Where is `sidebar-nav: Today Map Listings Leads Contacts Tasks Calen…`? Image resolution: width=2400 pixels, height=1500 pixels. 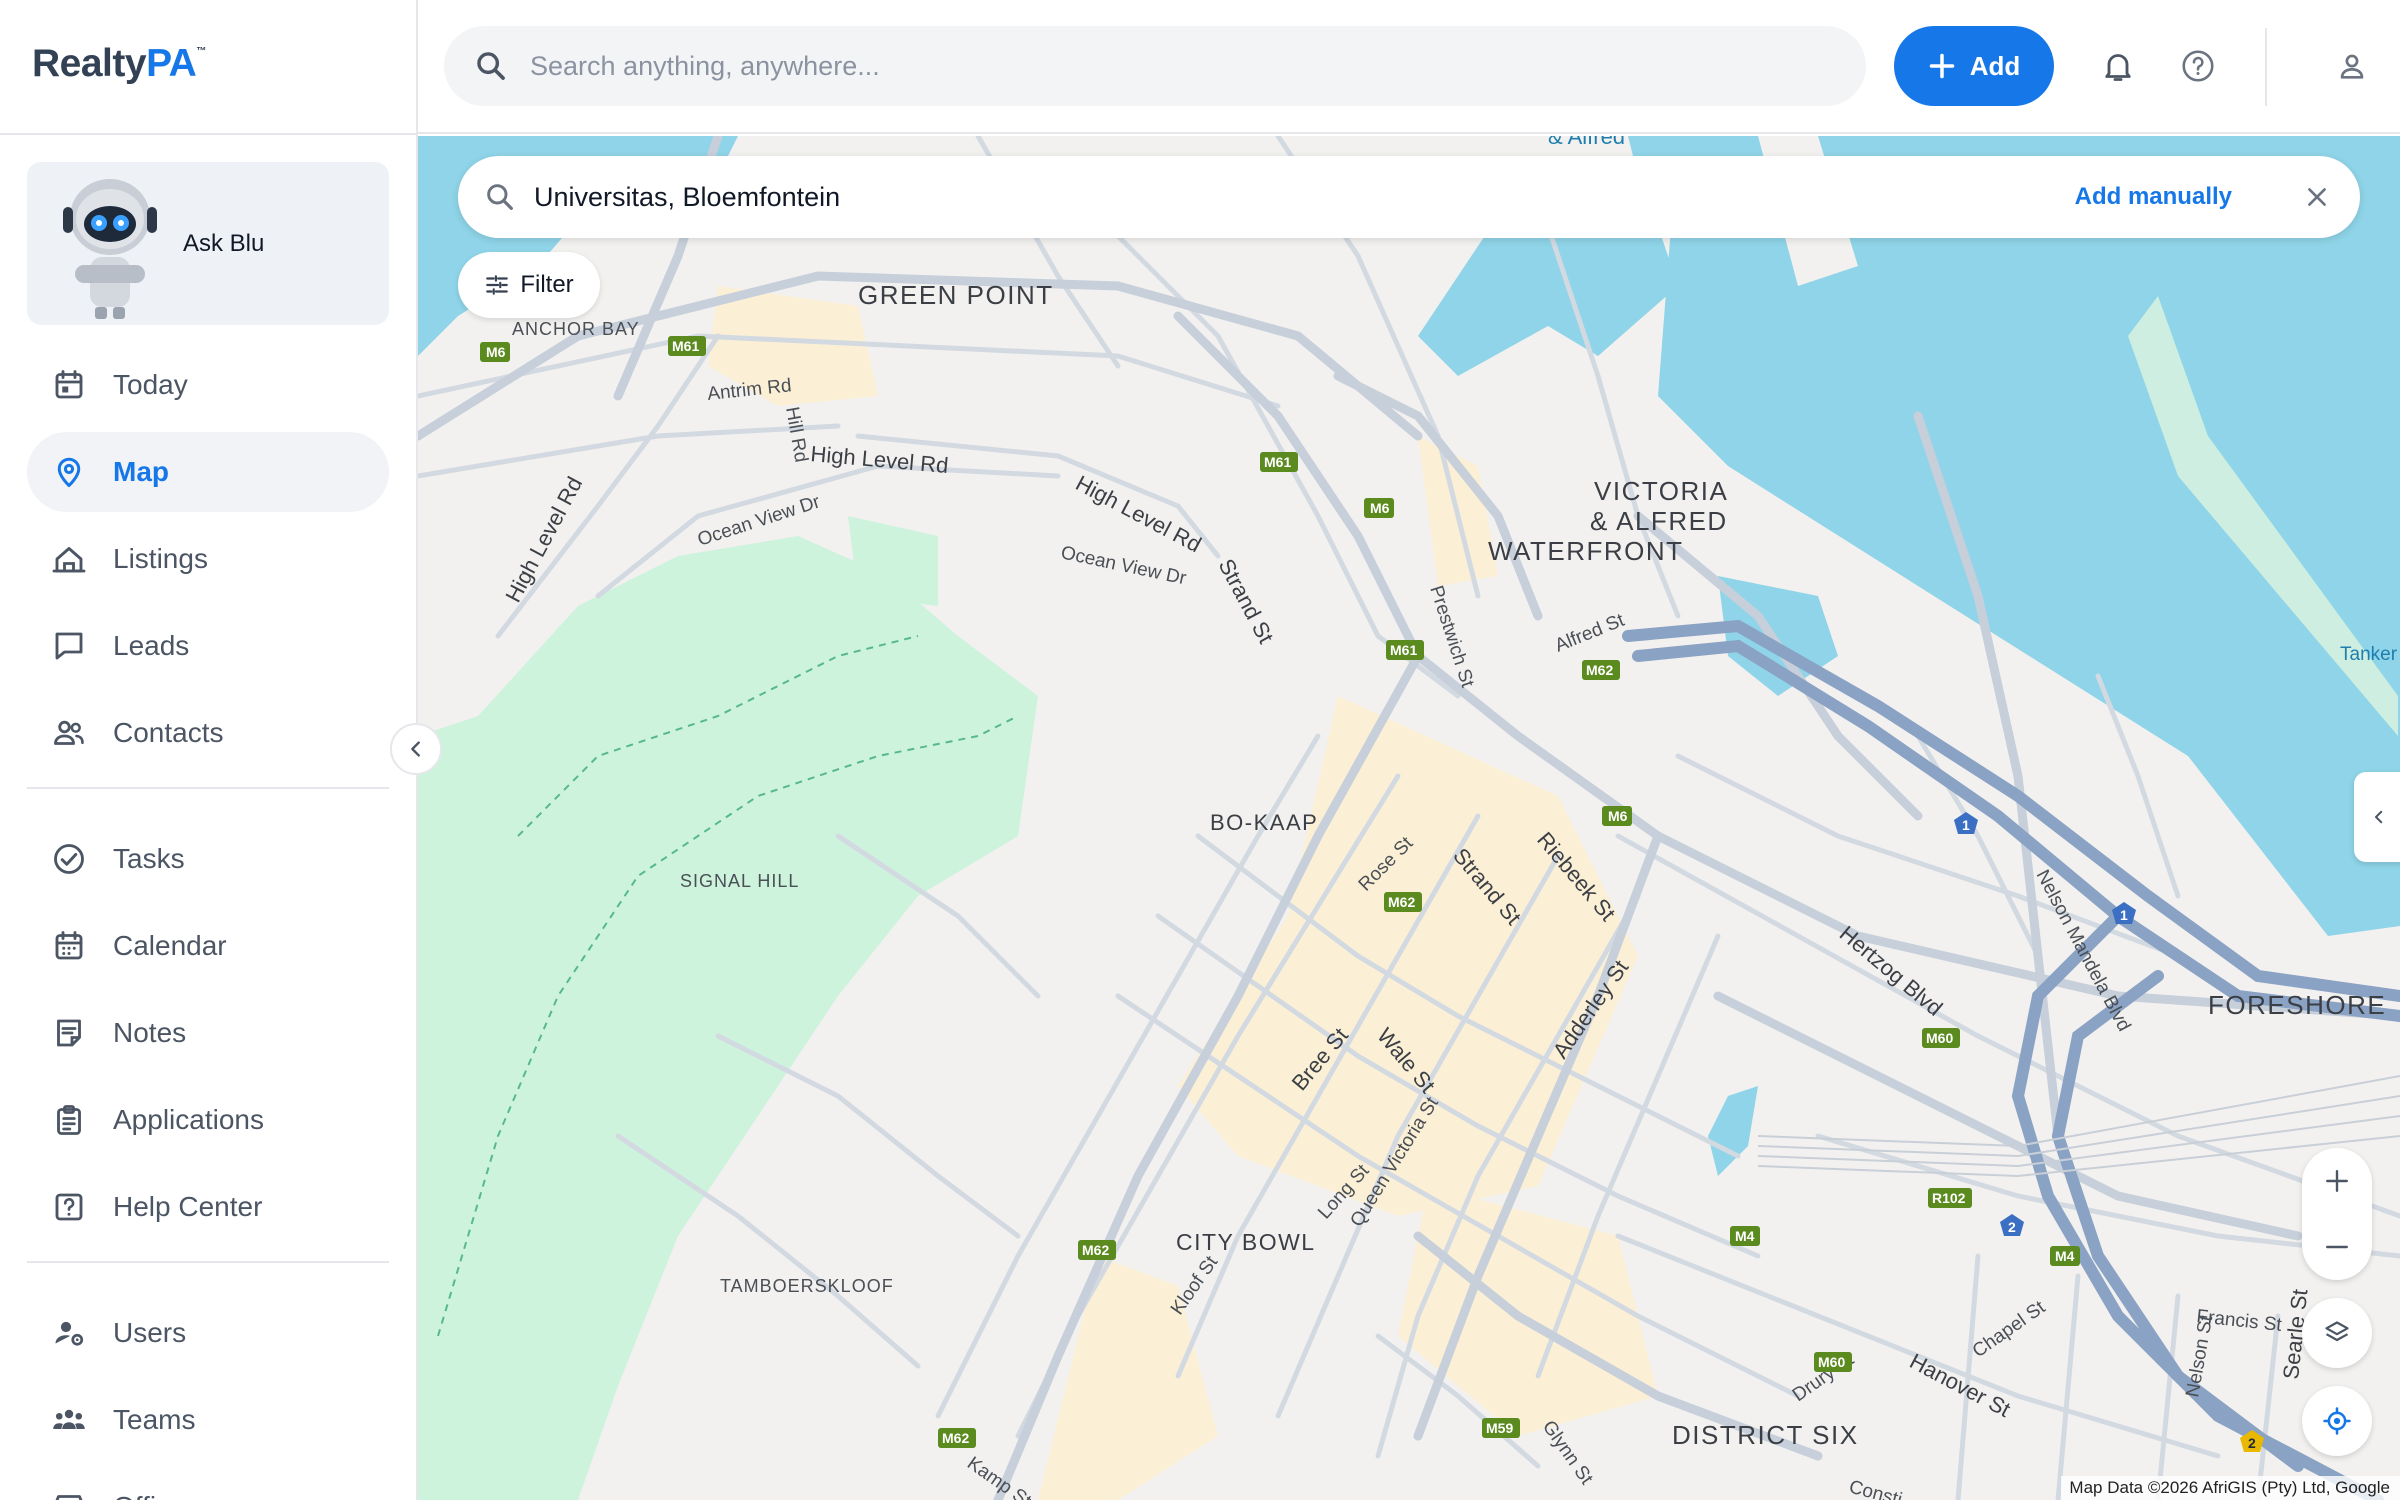 sidebar-nav: Today Map Listings Leads Contacts Tasks Calen… is located at coordinates (208, 922).